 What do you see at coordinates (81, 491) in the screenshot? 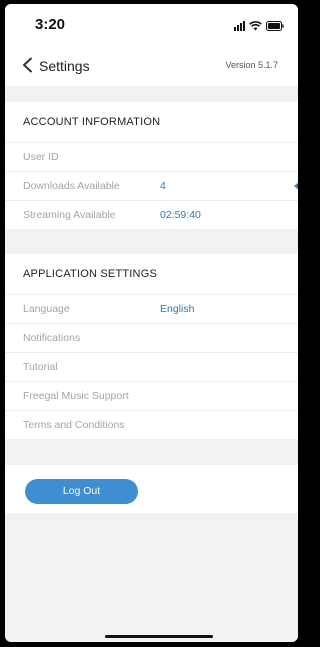
I see `logout-button: Log Out` at bounding box center [81, 491].